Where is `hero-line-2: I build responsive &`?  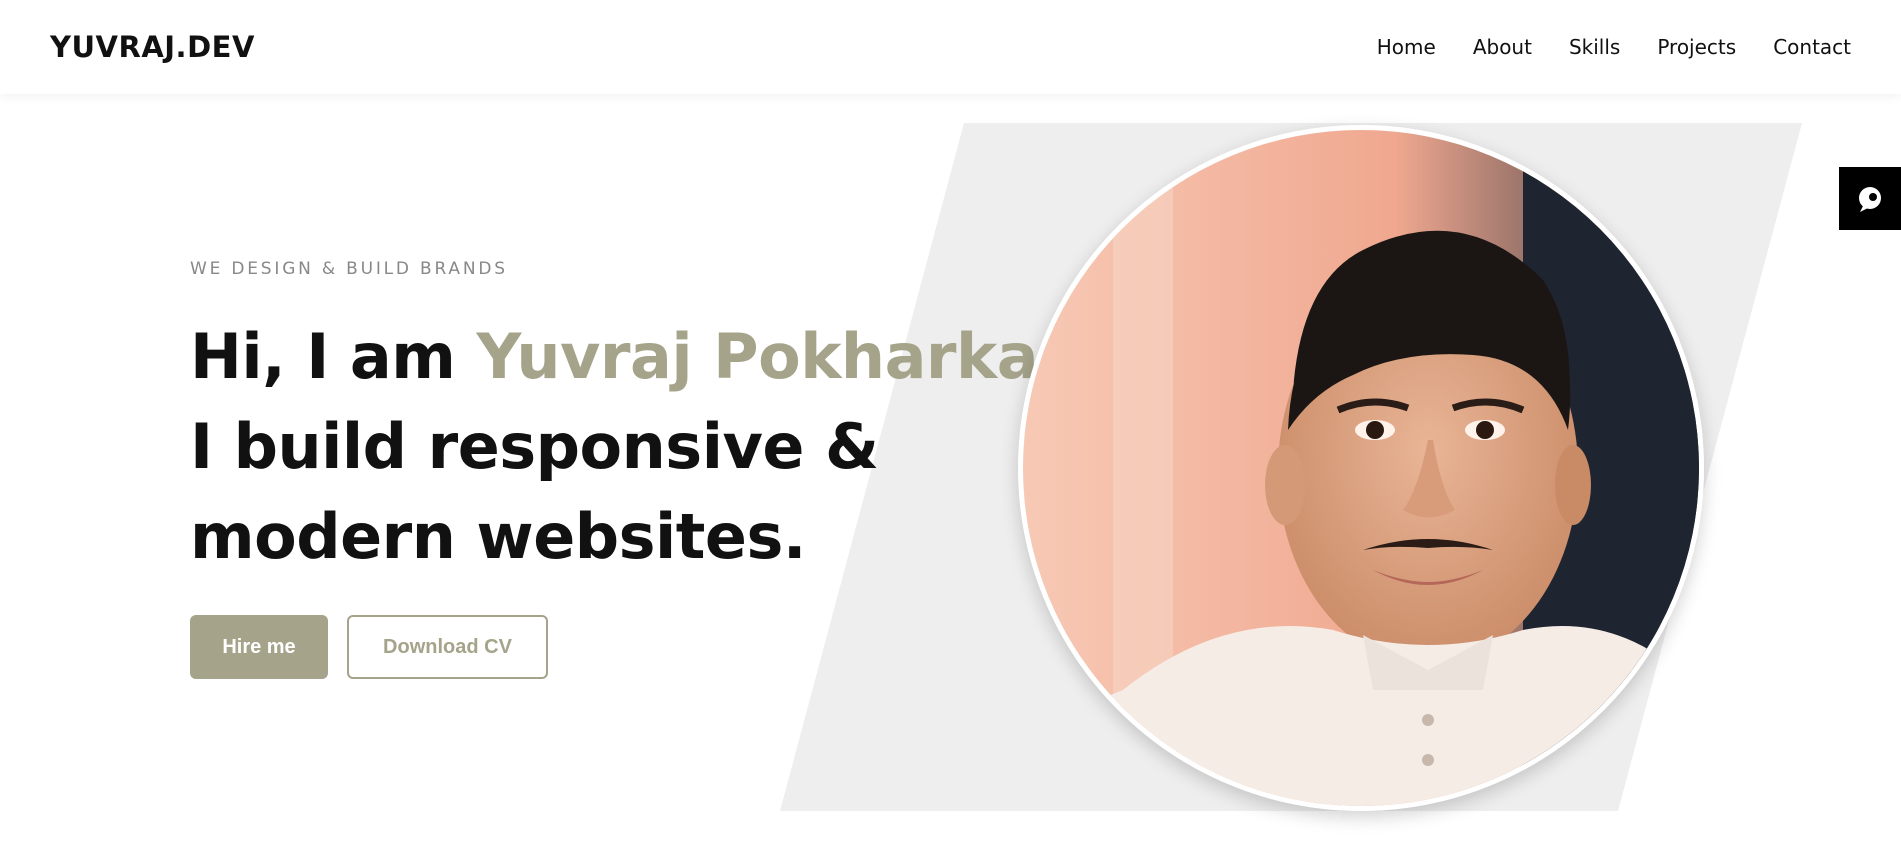
hero-line-2: I build responsive & is located at coordinates (534, 446).